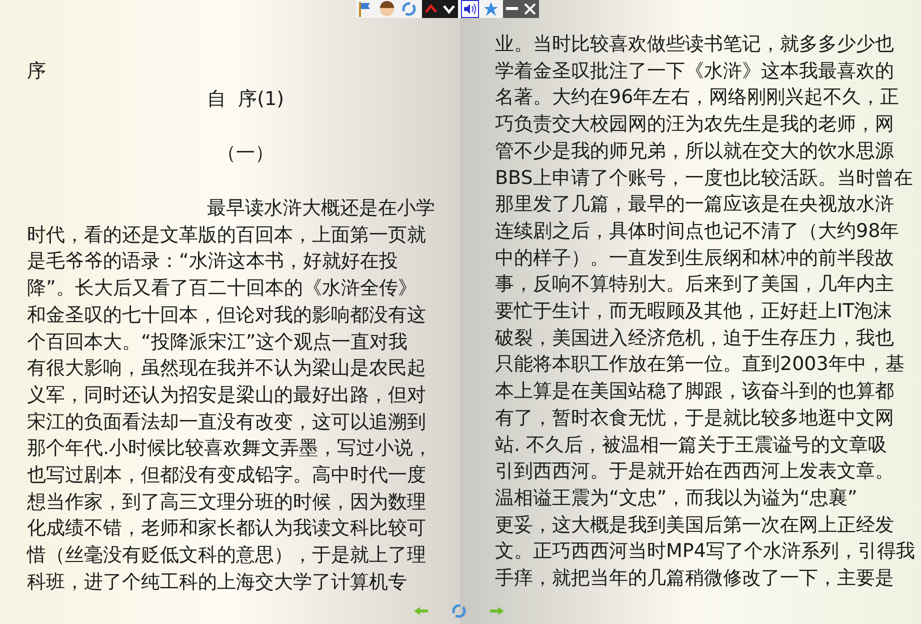 This screenshot has height=624, width=921. I want to click on caret-up-icon, so click(431, 9).